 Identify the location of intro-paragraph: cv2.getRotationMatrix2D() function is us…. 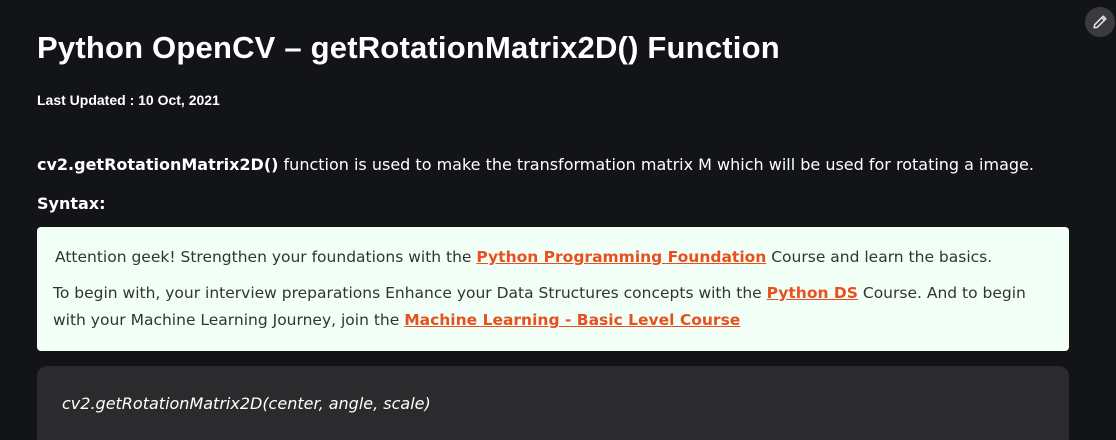
(535, 164).